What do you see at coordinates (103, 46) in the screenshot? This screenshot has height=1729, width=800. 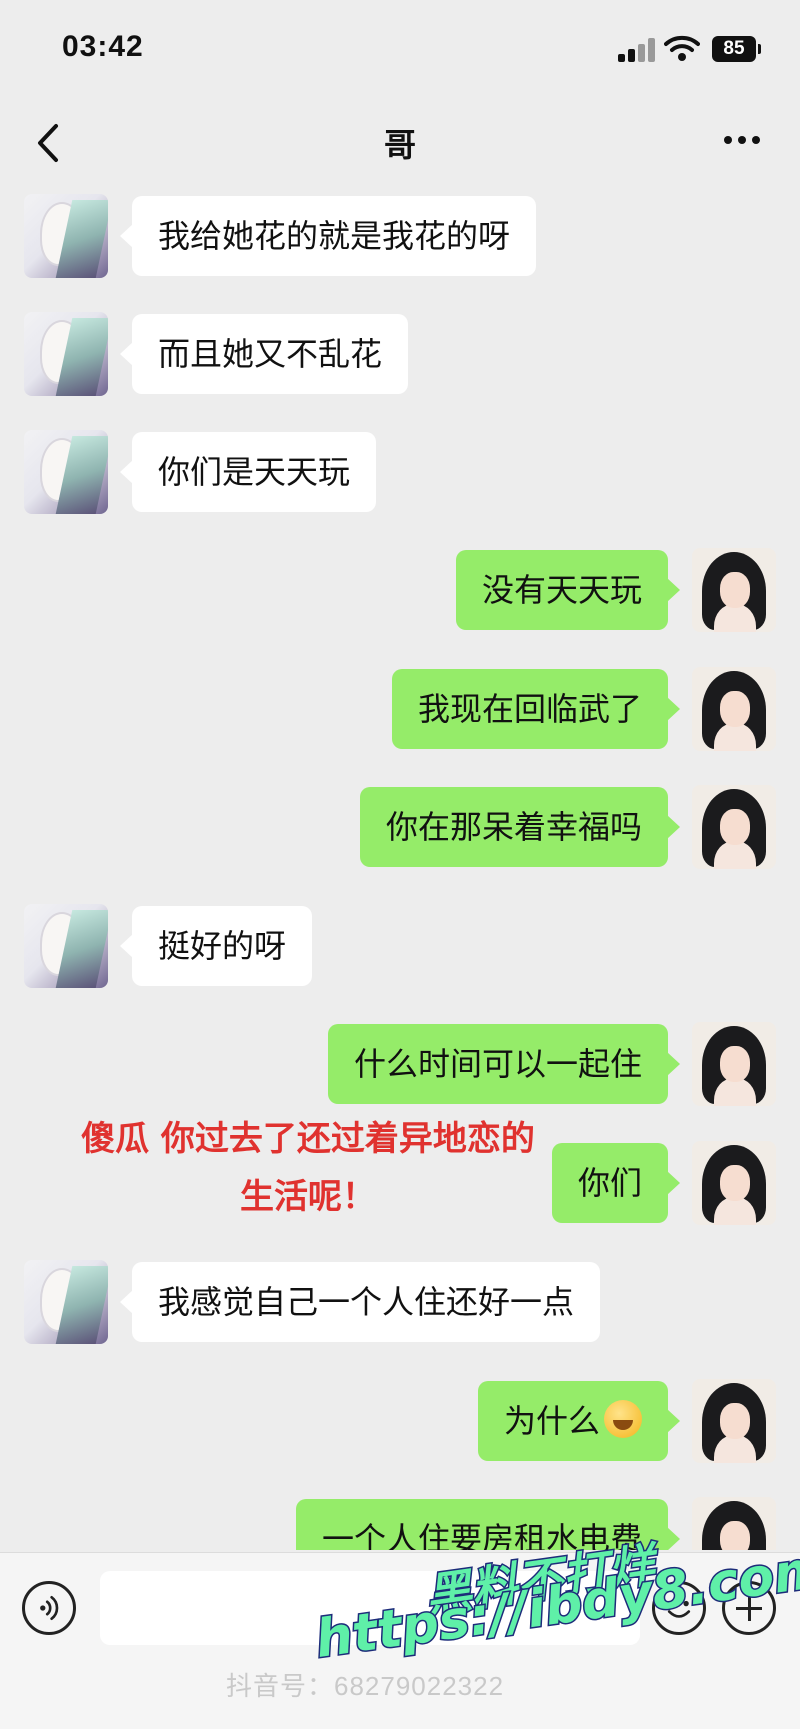 I see `status-time: 03:42` at bounding box center [103, 46].